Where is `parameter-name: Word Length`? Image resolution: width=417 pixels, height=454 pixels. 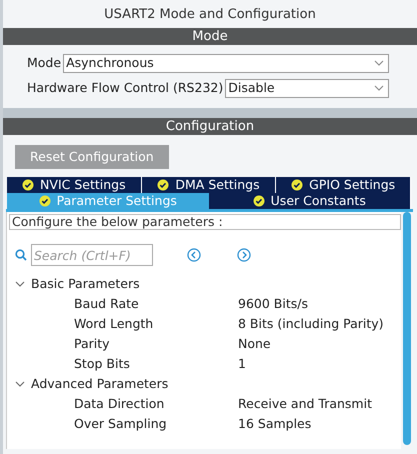 parameter-name: Word Length is located at coordinates (113, 323).